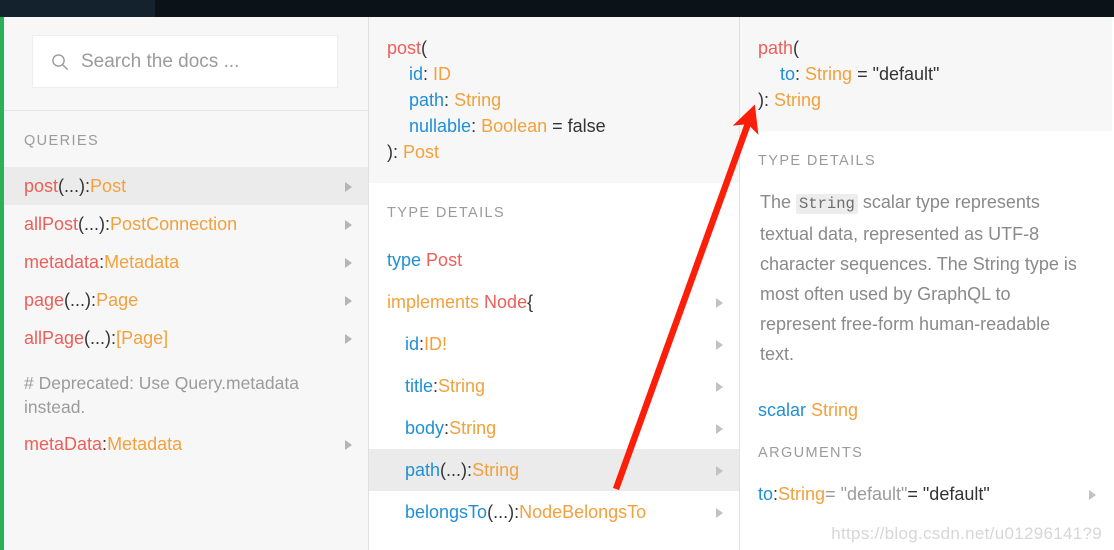 The width and height of the screenshot is (1114, 550). What do you see at coordinates (44, 300) in the screenshot?
I see `doc-item-name: page` at bounding box center [44, 300].